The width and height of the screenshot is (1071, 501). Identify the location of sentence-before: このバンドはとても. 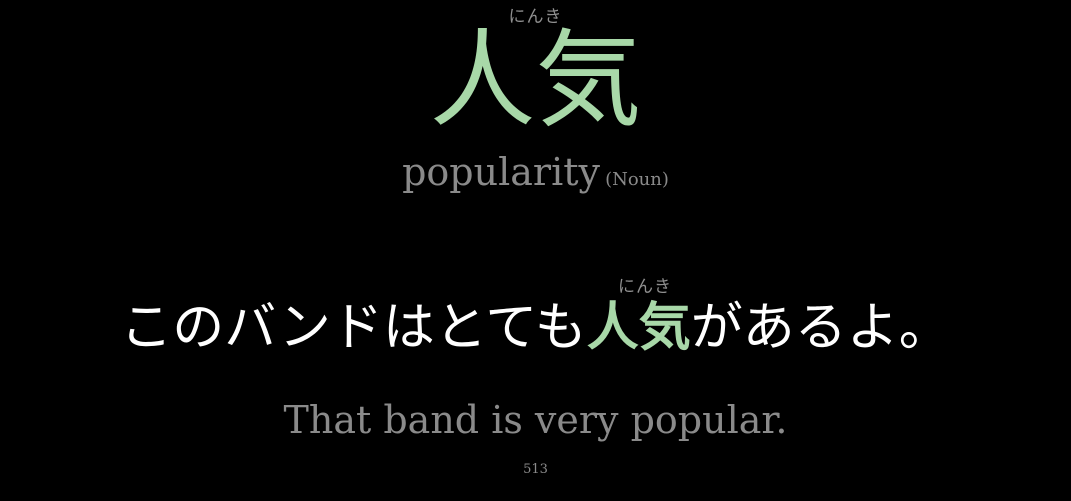
(353, 328).